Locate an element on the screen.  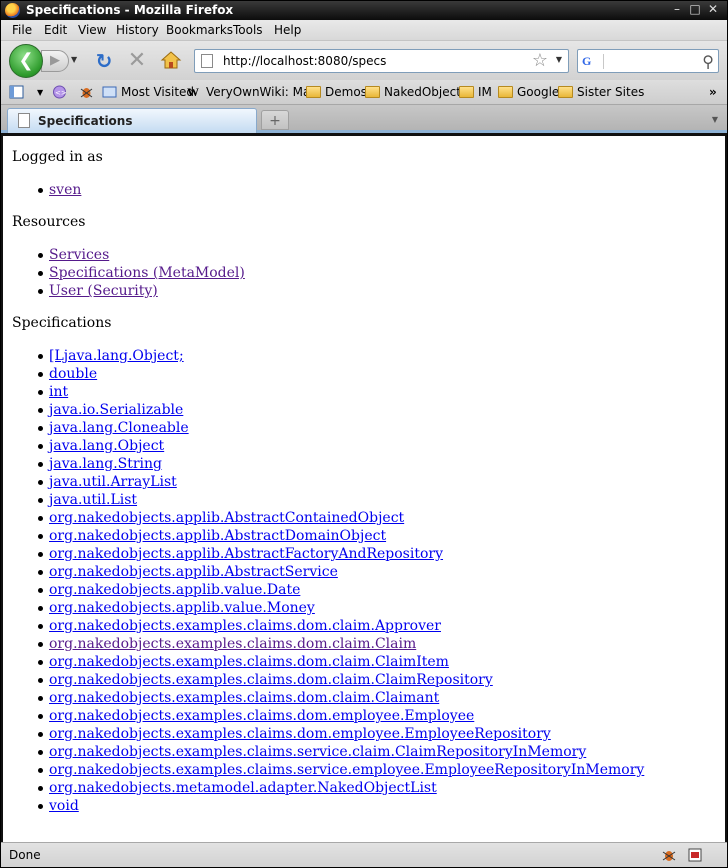
new-tab-button: + is located at coordinates (275, 120).